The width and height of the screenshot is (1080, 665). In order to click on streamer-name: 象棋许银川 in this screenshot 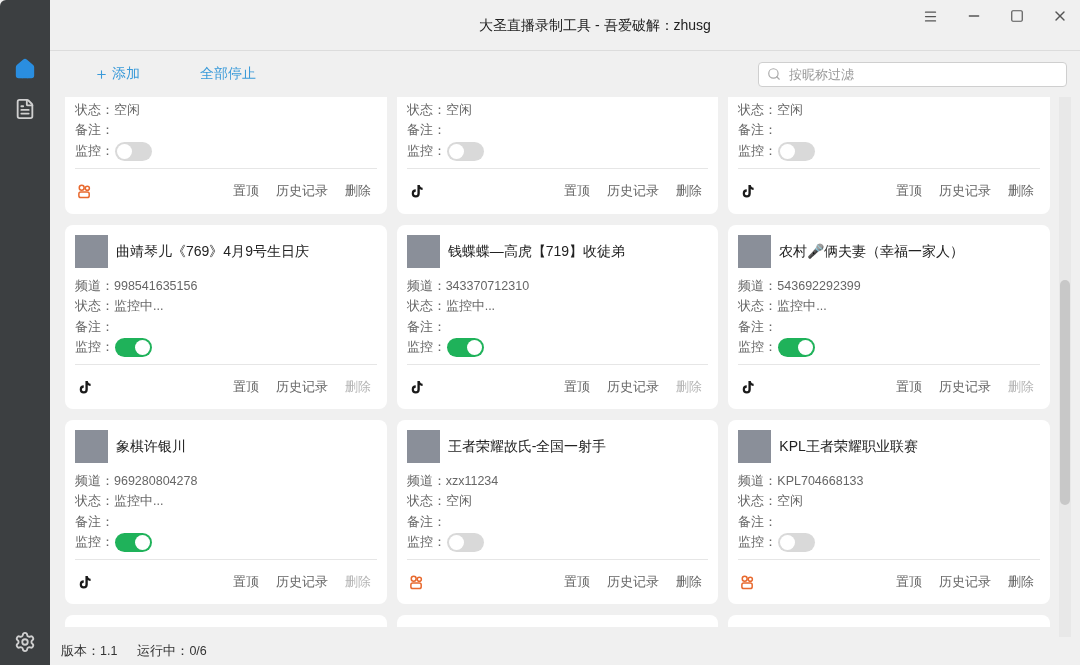, I will do `click(151, 446)`.